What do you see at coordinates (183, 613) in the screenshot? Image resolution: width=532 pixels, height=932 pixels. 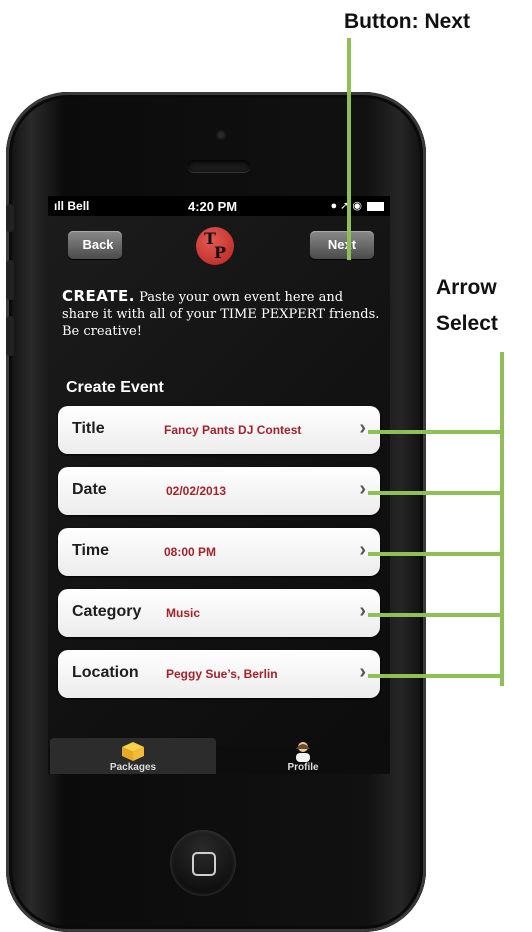 I see `row-value: Music` at bounding box center [183, 613].